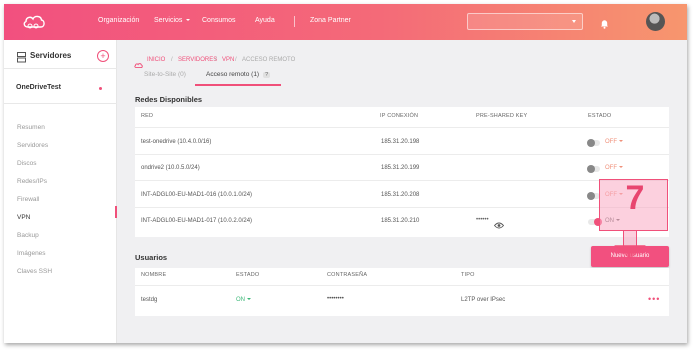  Describe the element at coordinates (151, 257) in the screenshot. I see `users-title: Usuarios` at that location.